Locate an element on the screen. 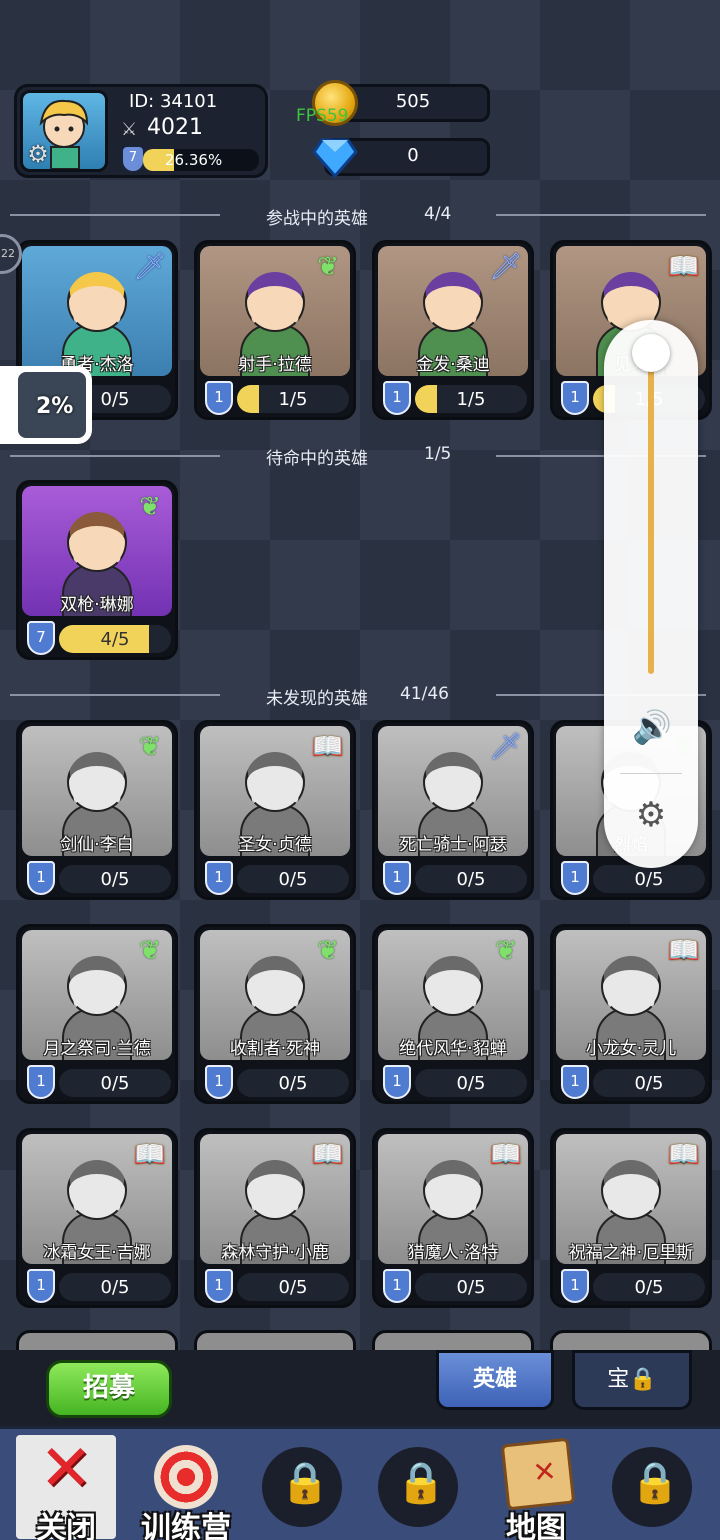  player-level-badge: 7 is located at coordinates (133, 159).